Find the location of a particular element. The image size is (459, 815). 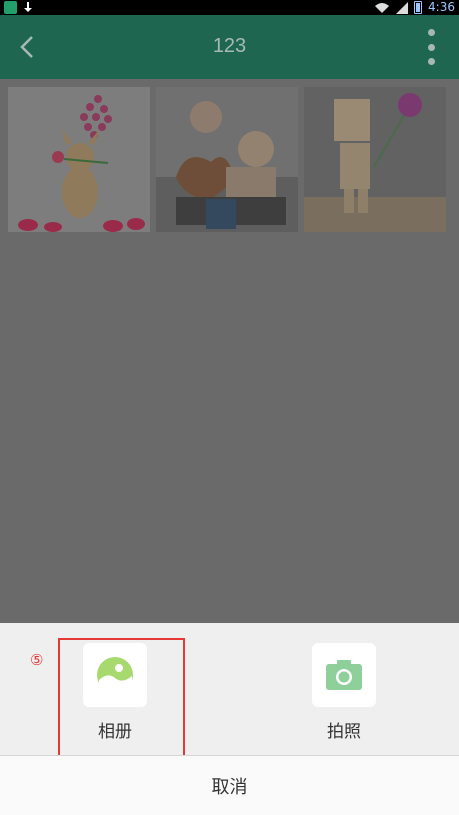

status-bar: 4:36 is located at coordinates (229, 7).